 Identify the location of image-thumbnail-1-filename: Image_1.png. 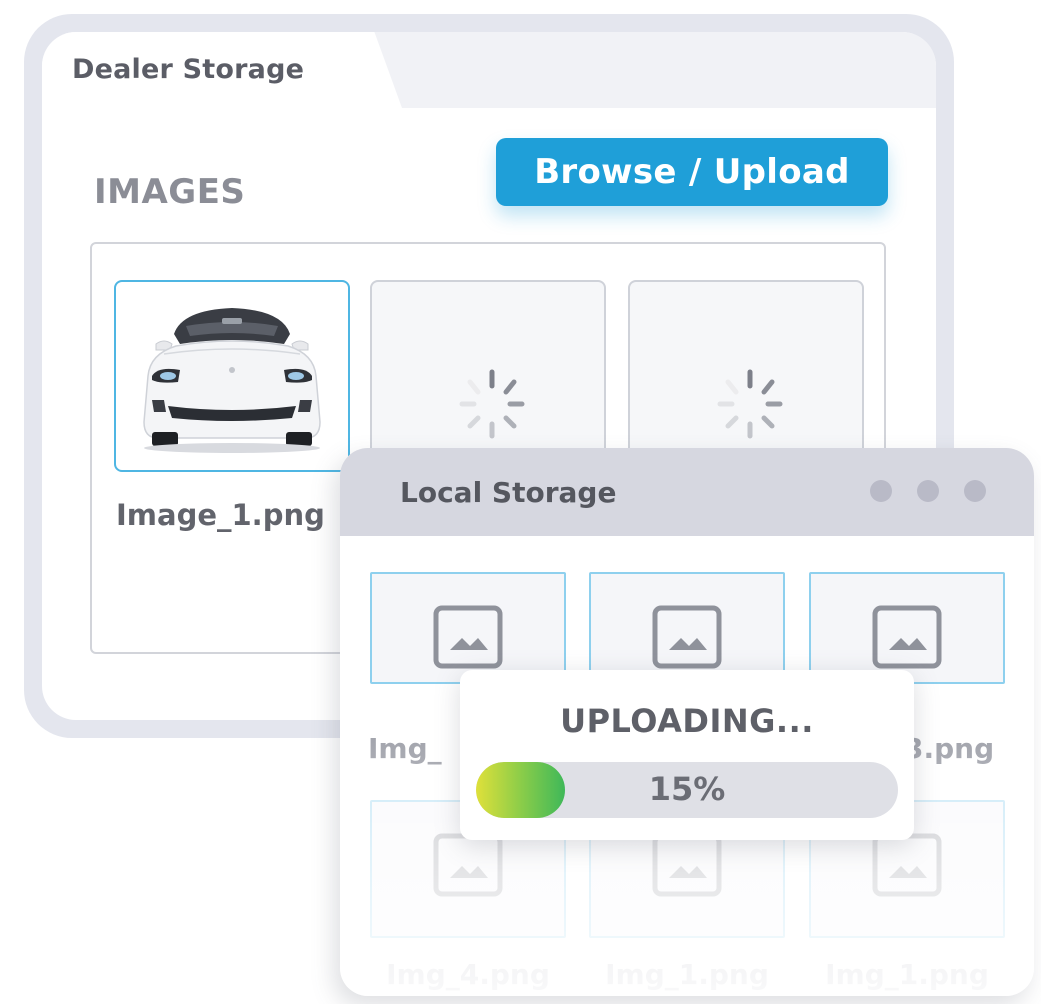
(220, 515).